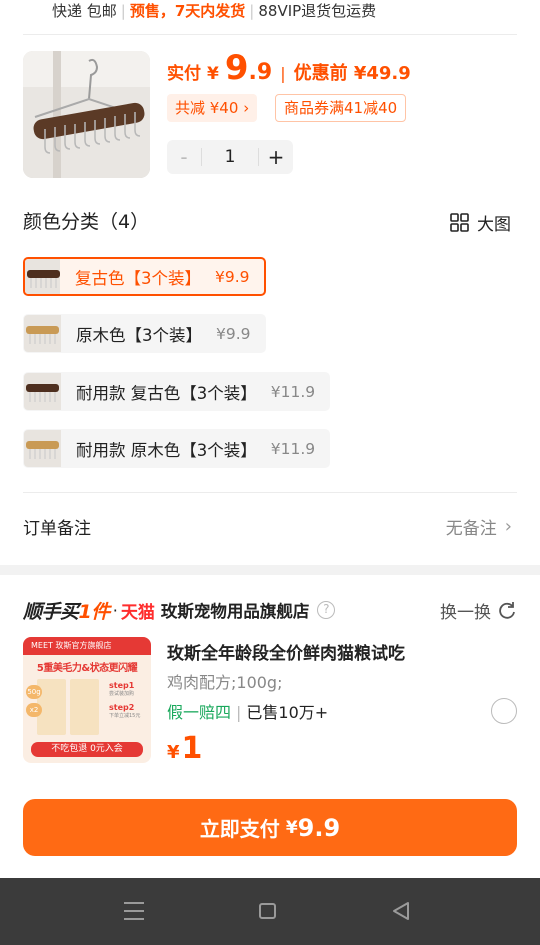  Describe the element at coordinates (317, 11) in the screenshot. I see `return-policy: 88VIP退货包运费` at that location.